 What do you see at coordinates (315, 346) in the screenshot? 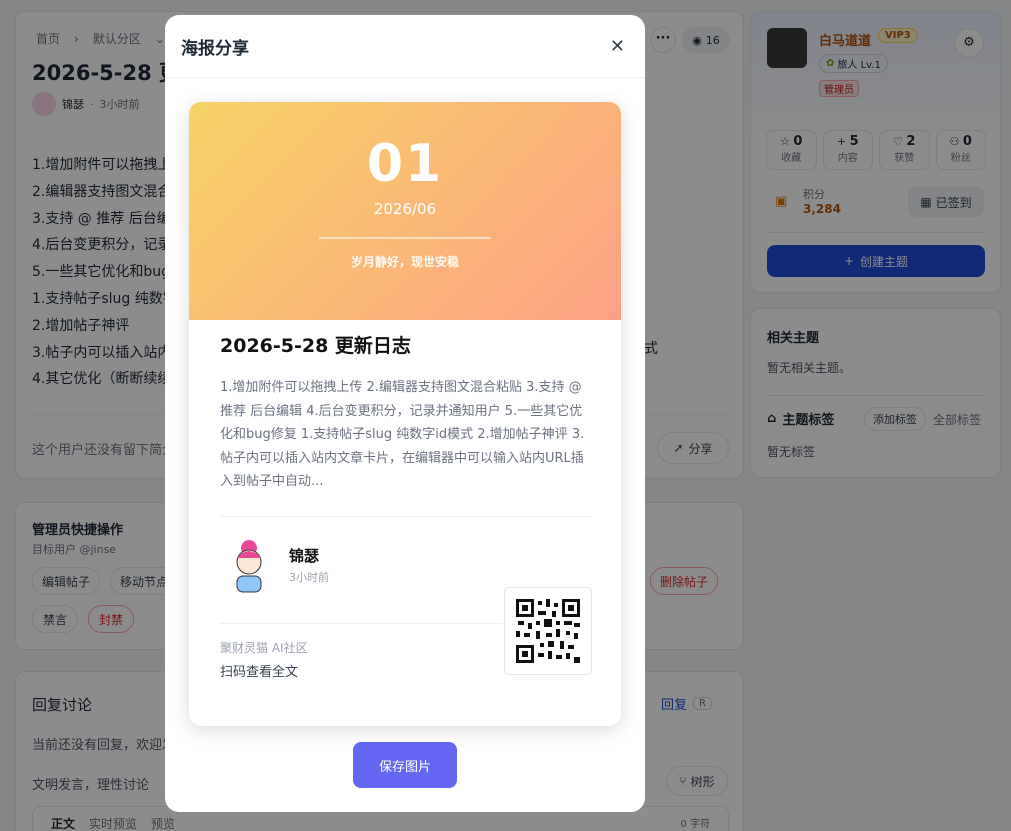
I see `poster-title: 2026-5-28 更新日志` at bounding box center [315, 346].